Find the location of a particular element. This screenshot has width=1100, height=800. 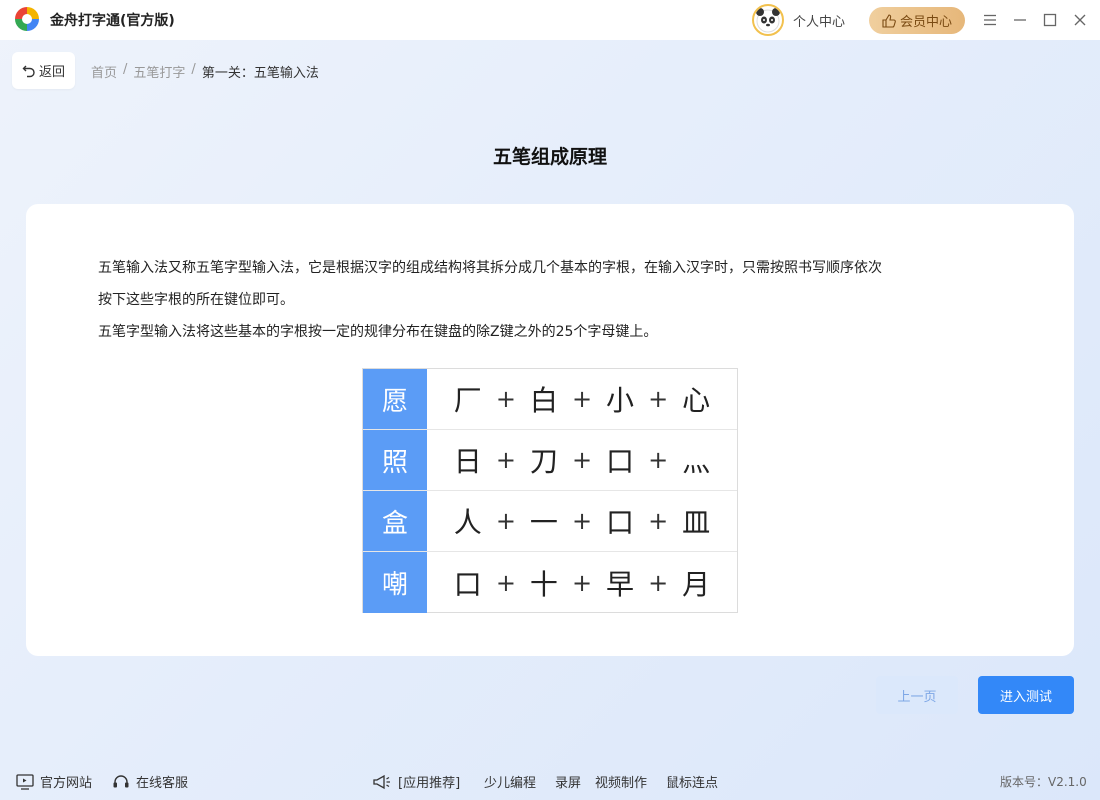

previous-page-button: 上一页 is located at coordinates (917, 695).